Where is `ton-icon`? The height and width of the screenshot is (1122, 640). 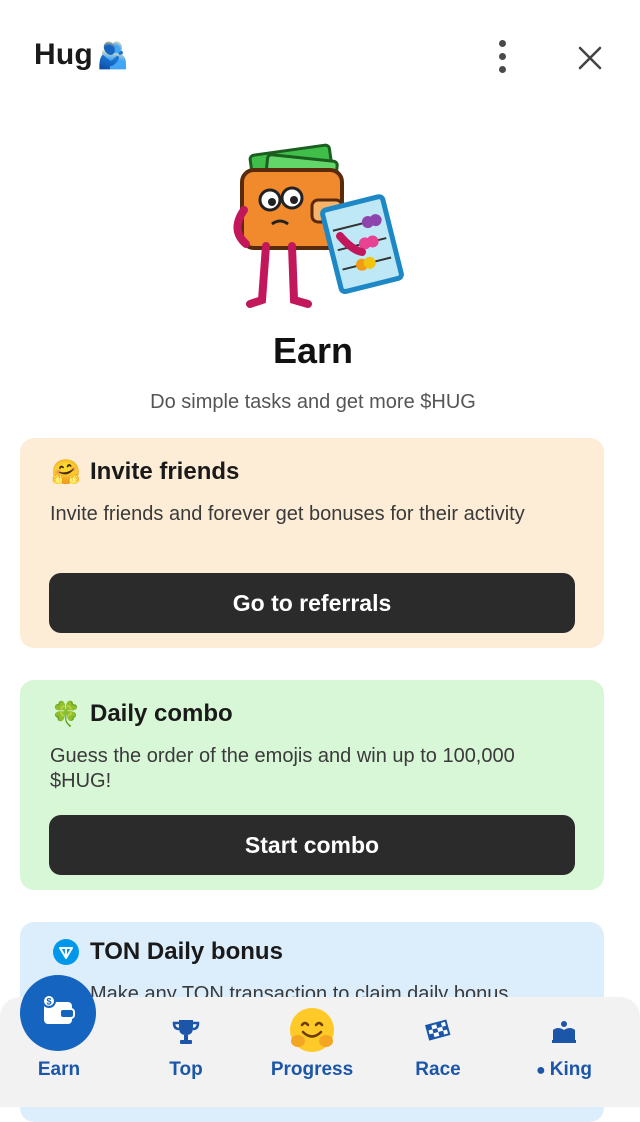
ton-icon is located at coordinates (66, 952).